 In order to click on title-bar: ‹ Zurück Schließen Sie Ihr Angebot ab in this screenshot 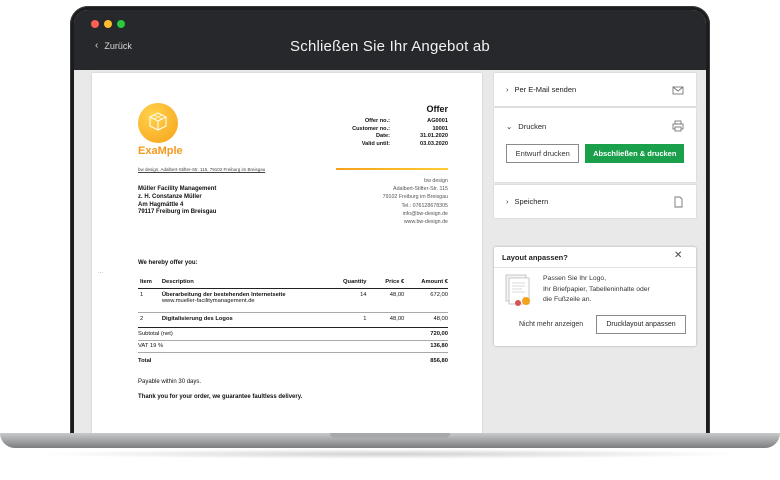, I will do `click(390, 40)`.